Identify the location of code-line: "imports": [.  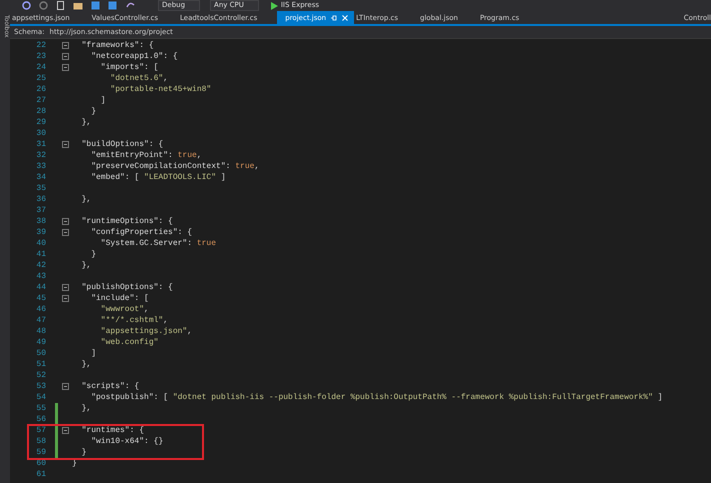
(129, 67).